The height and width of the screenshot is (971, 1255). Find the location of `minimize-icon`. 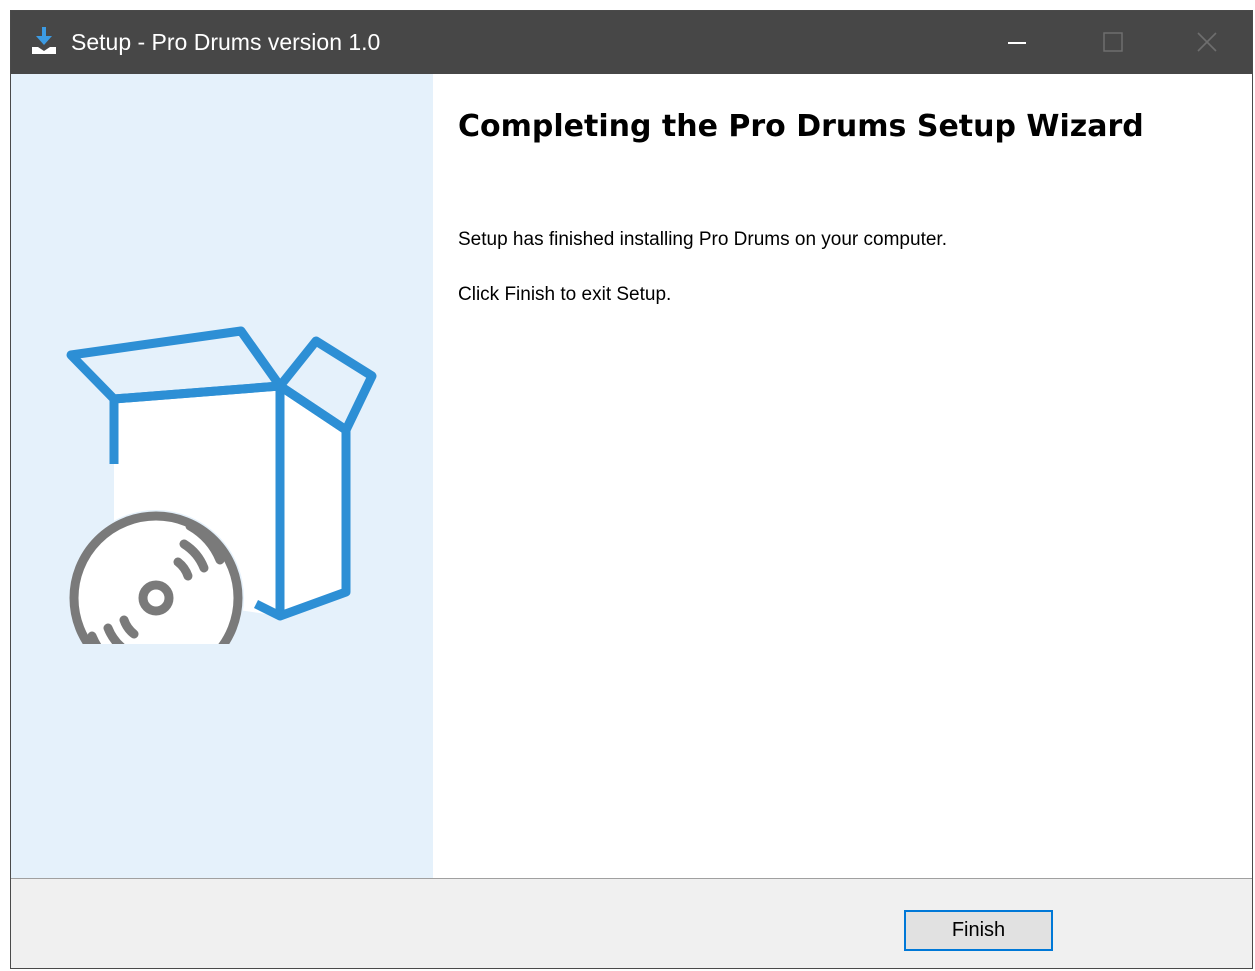

minimize-icon is located at coordinates (1017, 43).